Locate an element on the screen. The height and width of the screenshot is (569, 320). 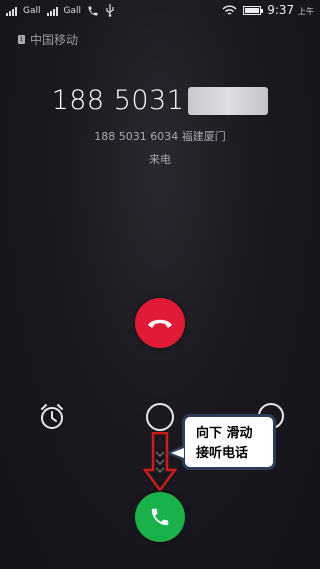
carrier-name: 中国移动 is located at coordinates (54, 40).